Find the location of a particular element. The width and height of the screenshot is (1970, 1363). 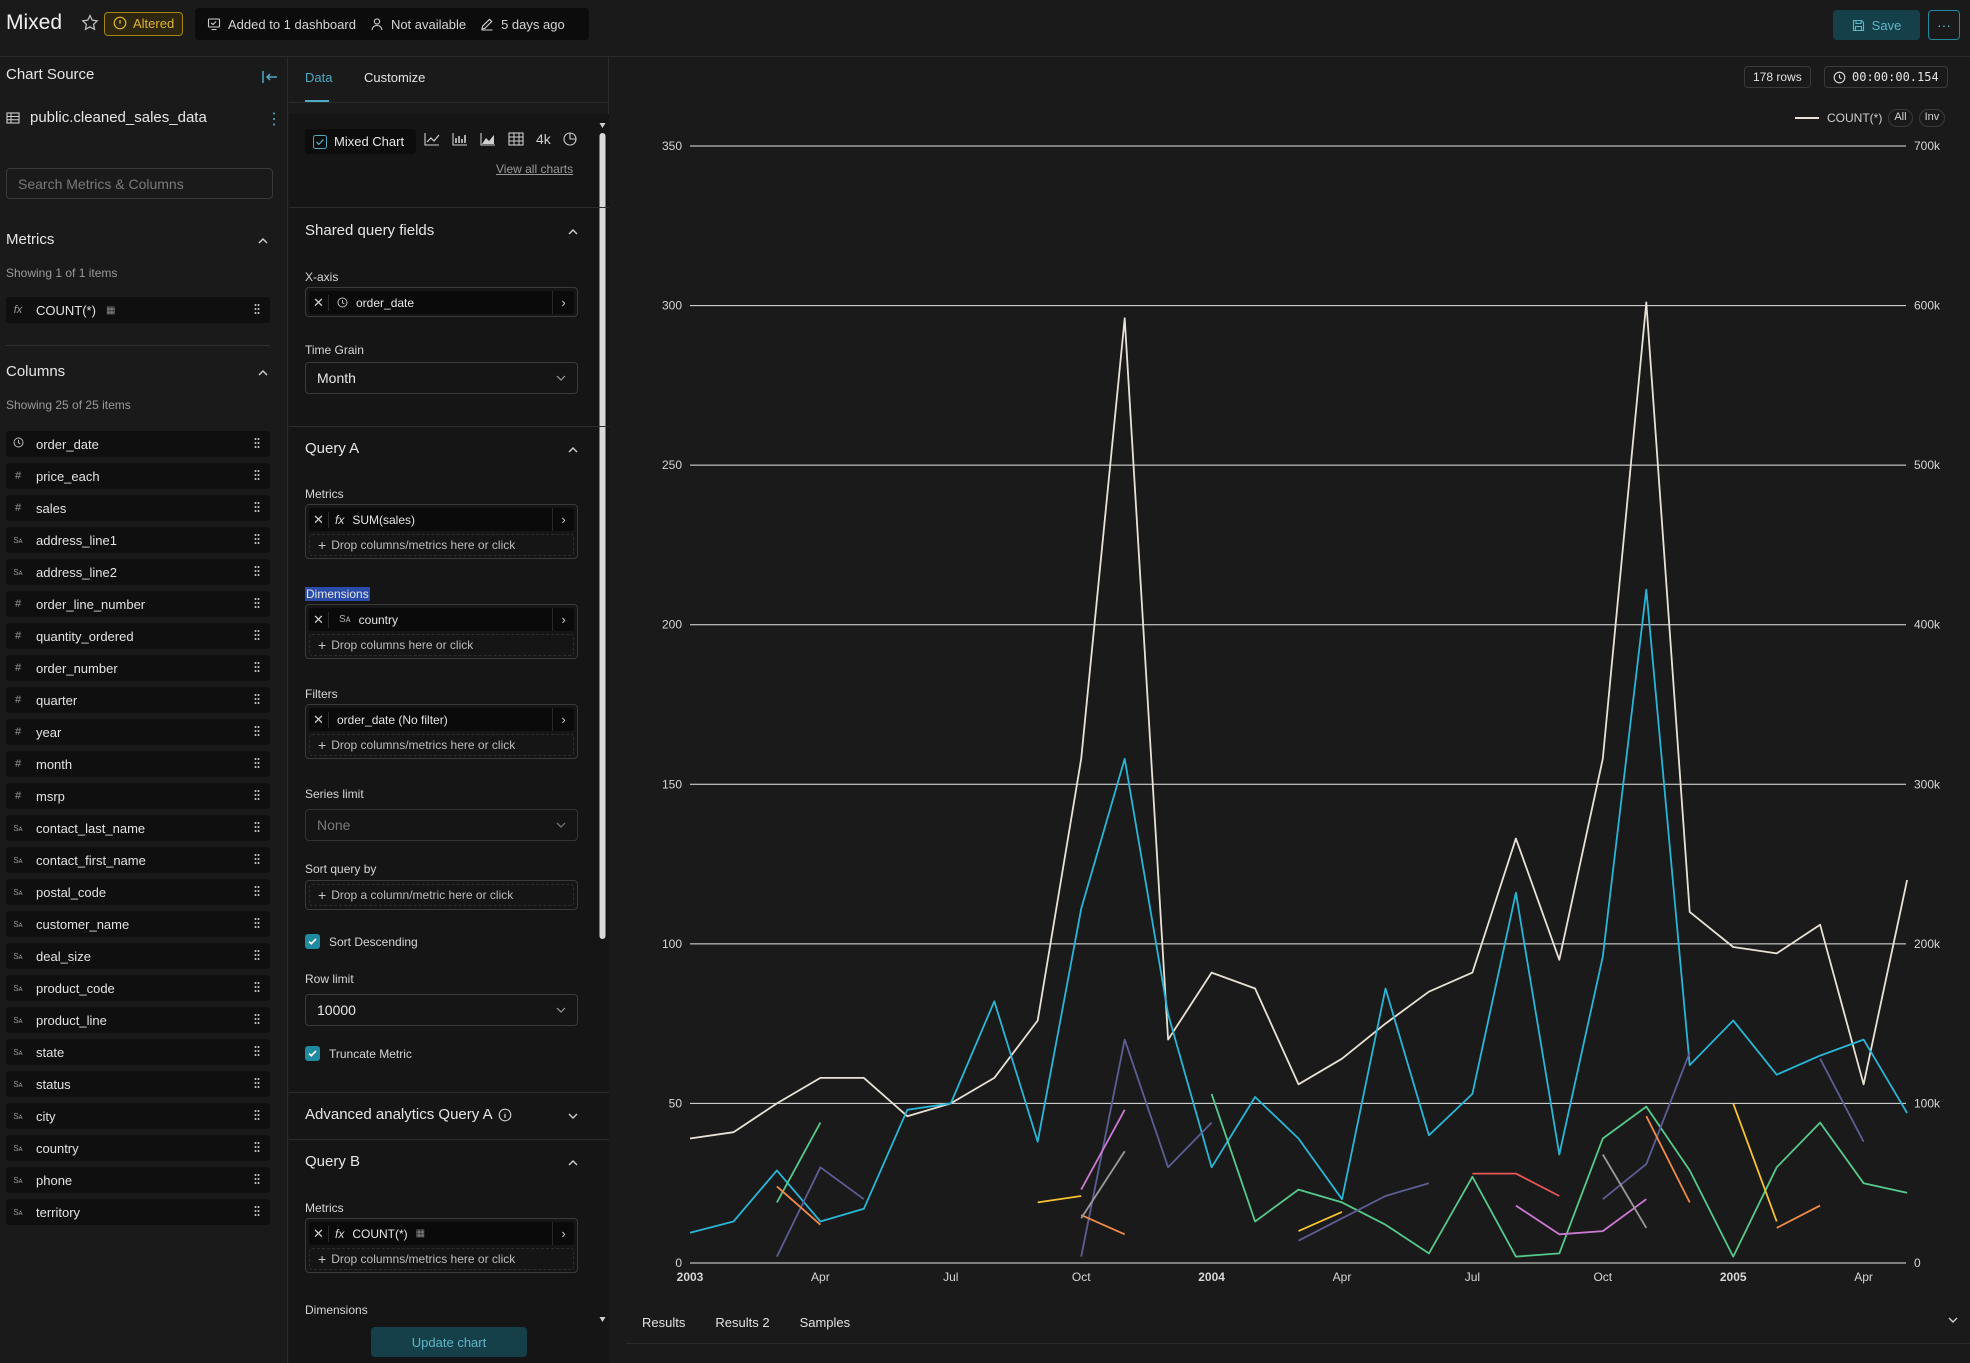

column-item: Sᴀ status is located at coordinates (138, 1084).